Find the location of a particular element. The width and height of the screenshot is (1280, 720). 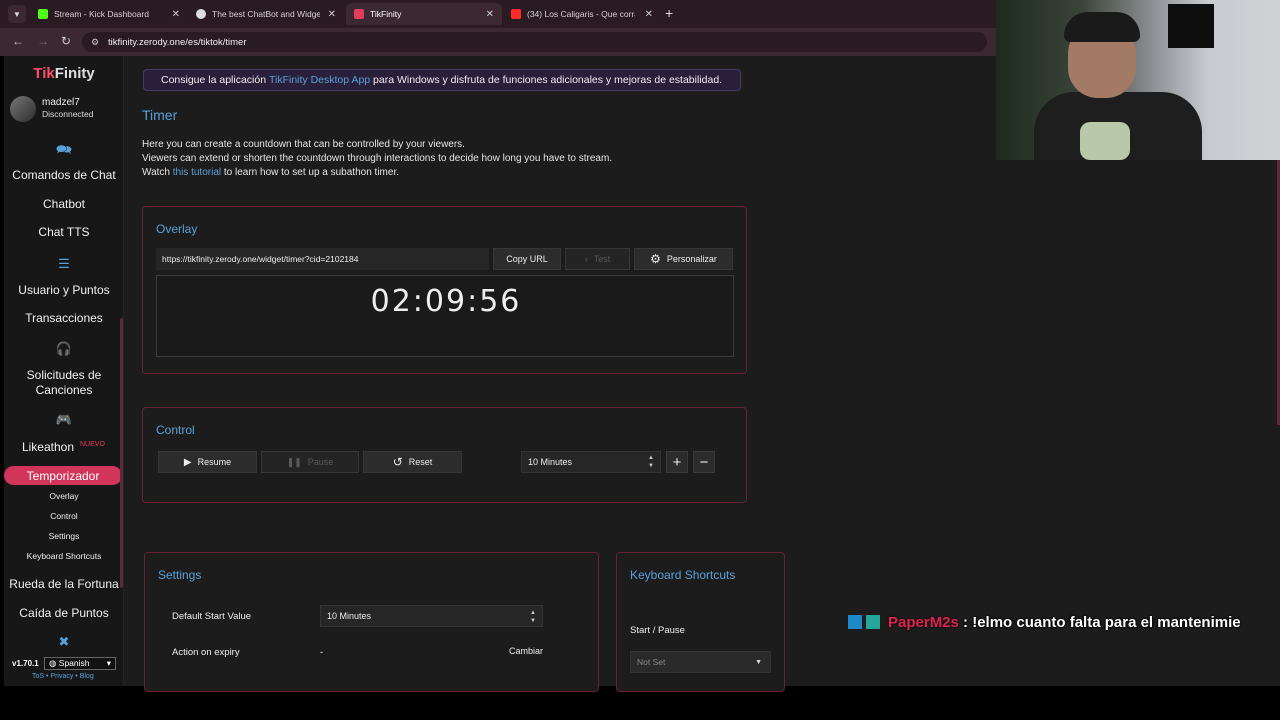

url-text: tikfinity.zerody.one/es/tiktok/timer is located at coordinates (177, 42).